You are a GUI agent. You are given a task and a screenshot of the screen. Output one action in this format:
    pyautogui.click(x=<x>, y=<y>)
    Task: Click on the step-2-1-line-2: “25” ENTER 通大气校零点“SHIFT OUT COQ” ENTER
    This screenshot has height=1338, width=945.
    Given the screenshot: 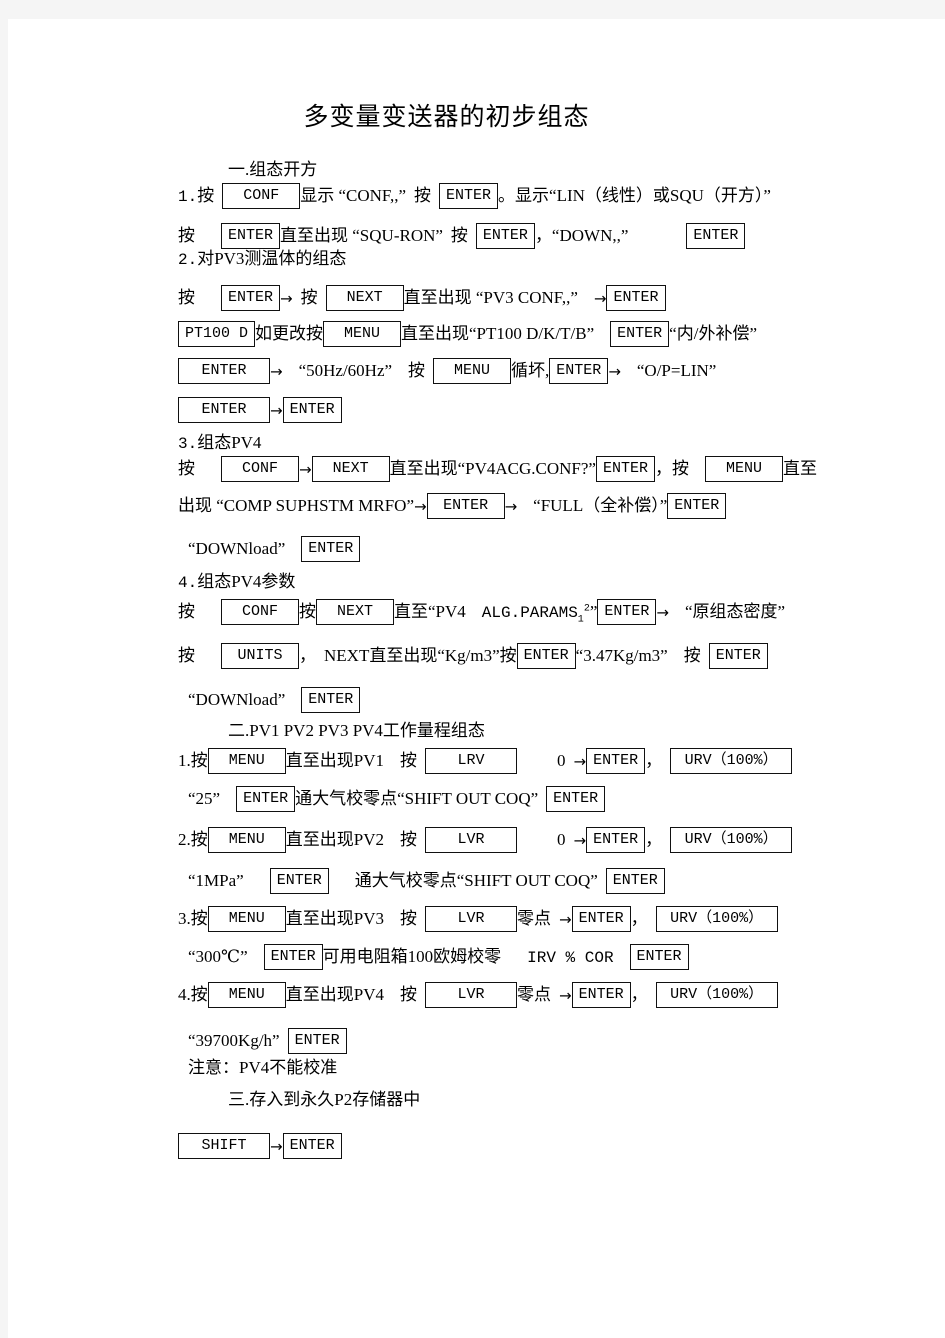 What is the action you would take?
    pyautogui.click(x=397, y=799)
    